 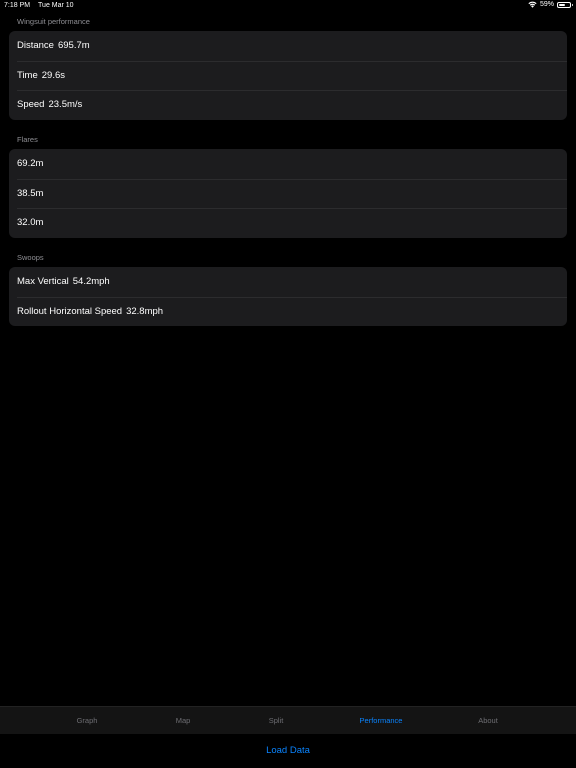 What do you see at coordinates (183, 721) in the screenshot?
I see `tab-map: Map` at bounding box center [183, 721].